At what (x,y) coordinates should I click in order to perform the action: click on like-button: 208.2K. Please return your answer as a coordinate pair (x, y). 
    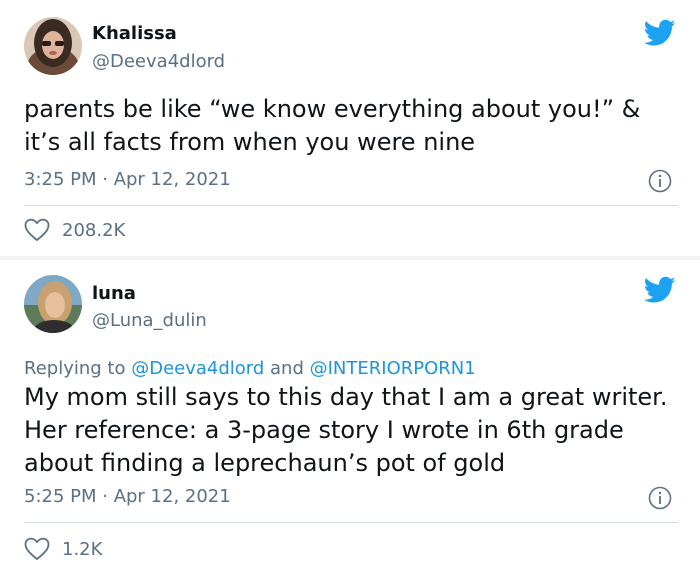
    Looking at the image, I should click on (74, 230).